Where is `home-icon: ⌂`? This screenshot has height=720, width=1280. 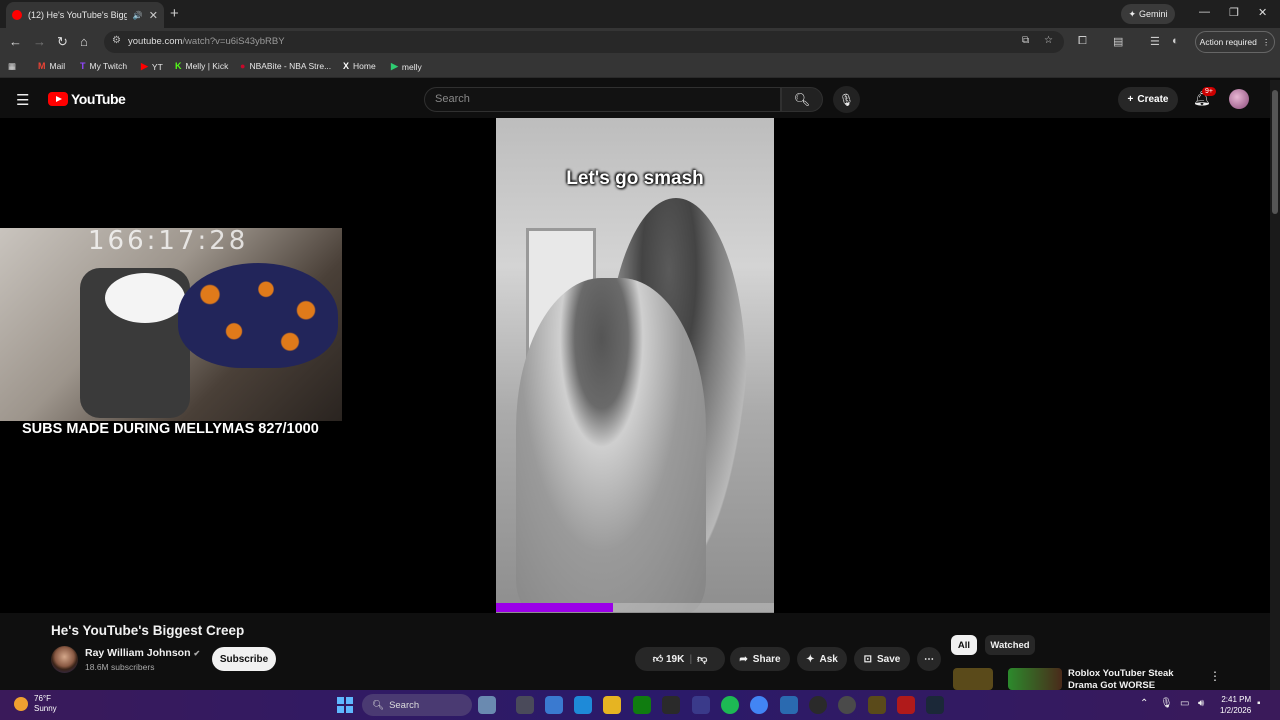 home-icon: ⌂ is located at coordinates (84, 41).